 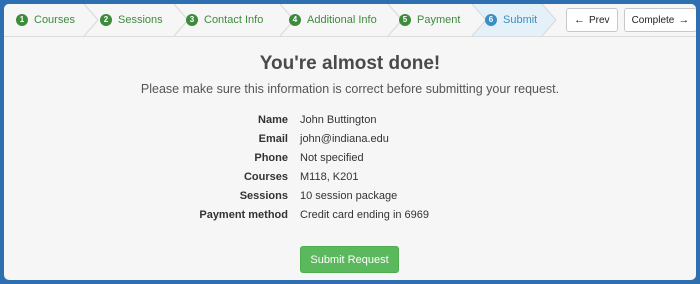 What do you see at coordinates (243, 215) in the screenshot?
I see `summary-key: Payment method` at bounding box center [243, 215].